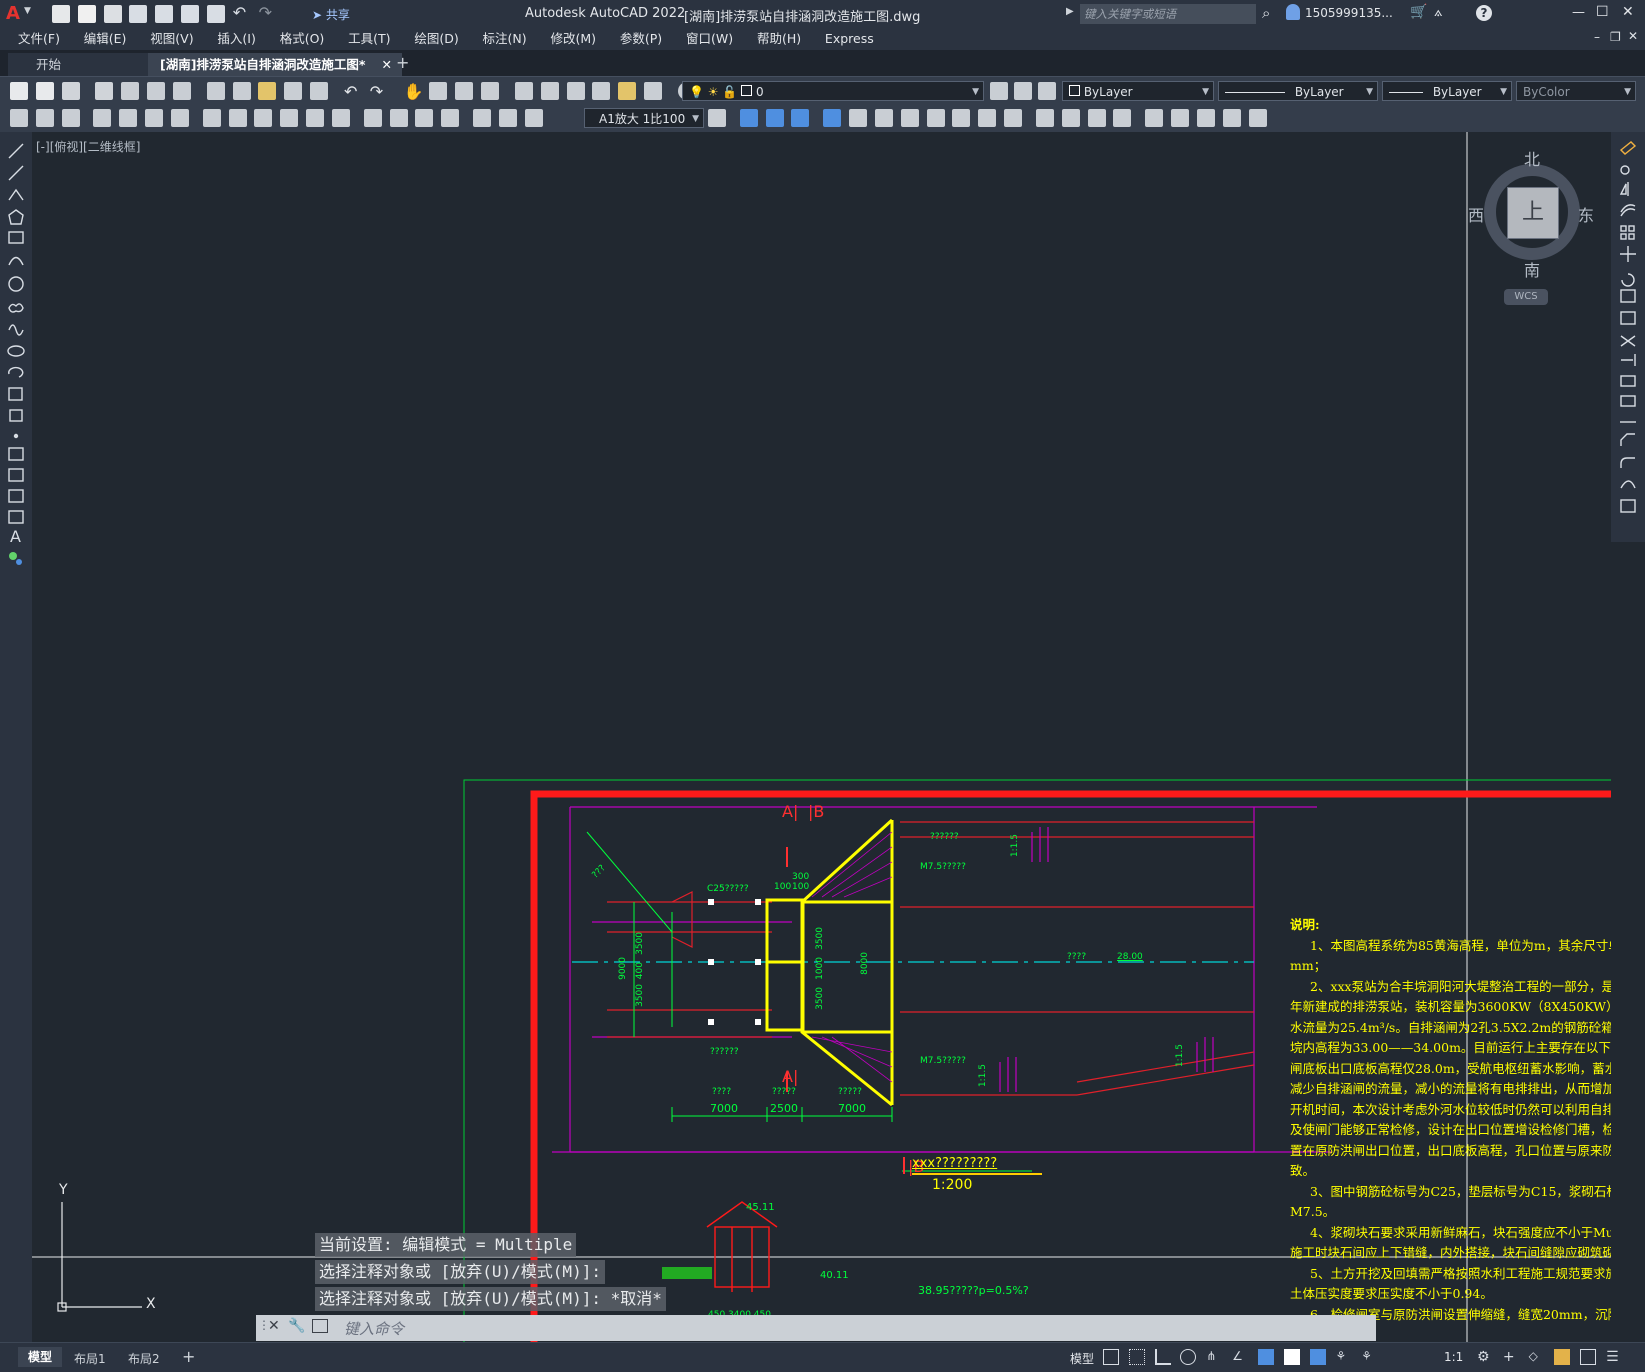 The width and height of the screenshot is (1645, 1372). What do you see at coordinates (1168, 14) in the screenshot?
I see `search-input: 键入关键字或短语` at bounding box center [1168, 14].